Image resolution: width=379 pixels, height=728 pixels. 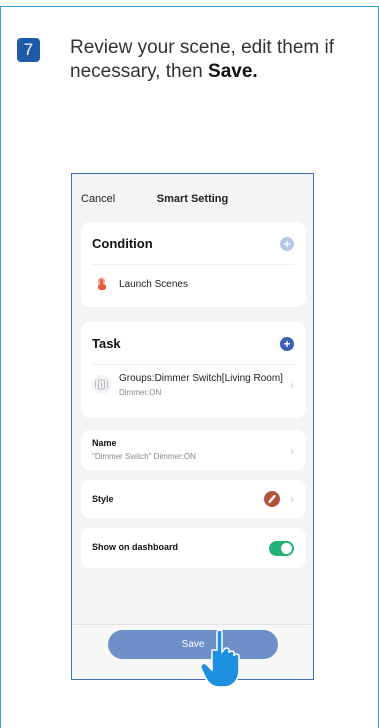 What do you see at coordinates (287, 244) in the screenshot?
I see `add-condition-button: +` at bounding box center [287, 244].